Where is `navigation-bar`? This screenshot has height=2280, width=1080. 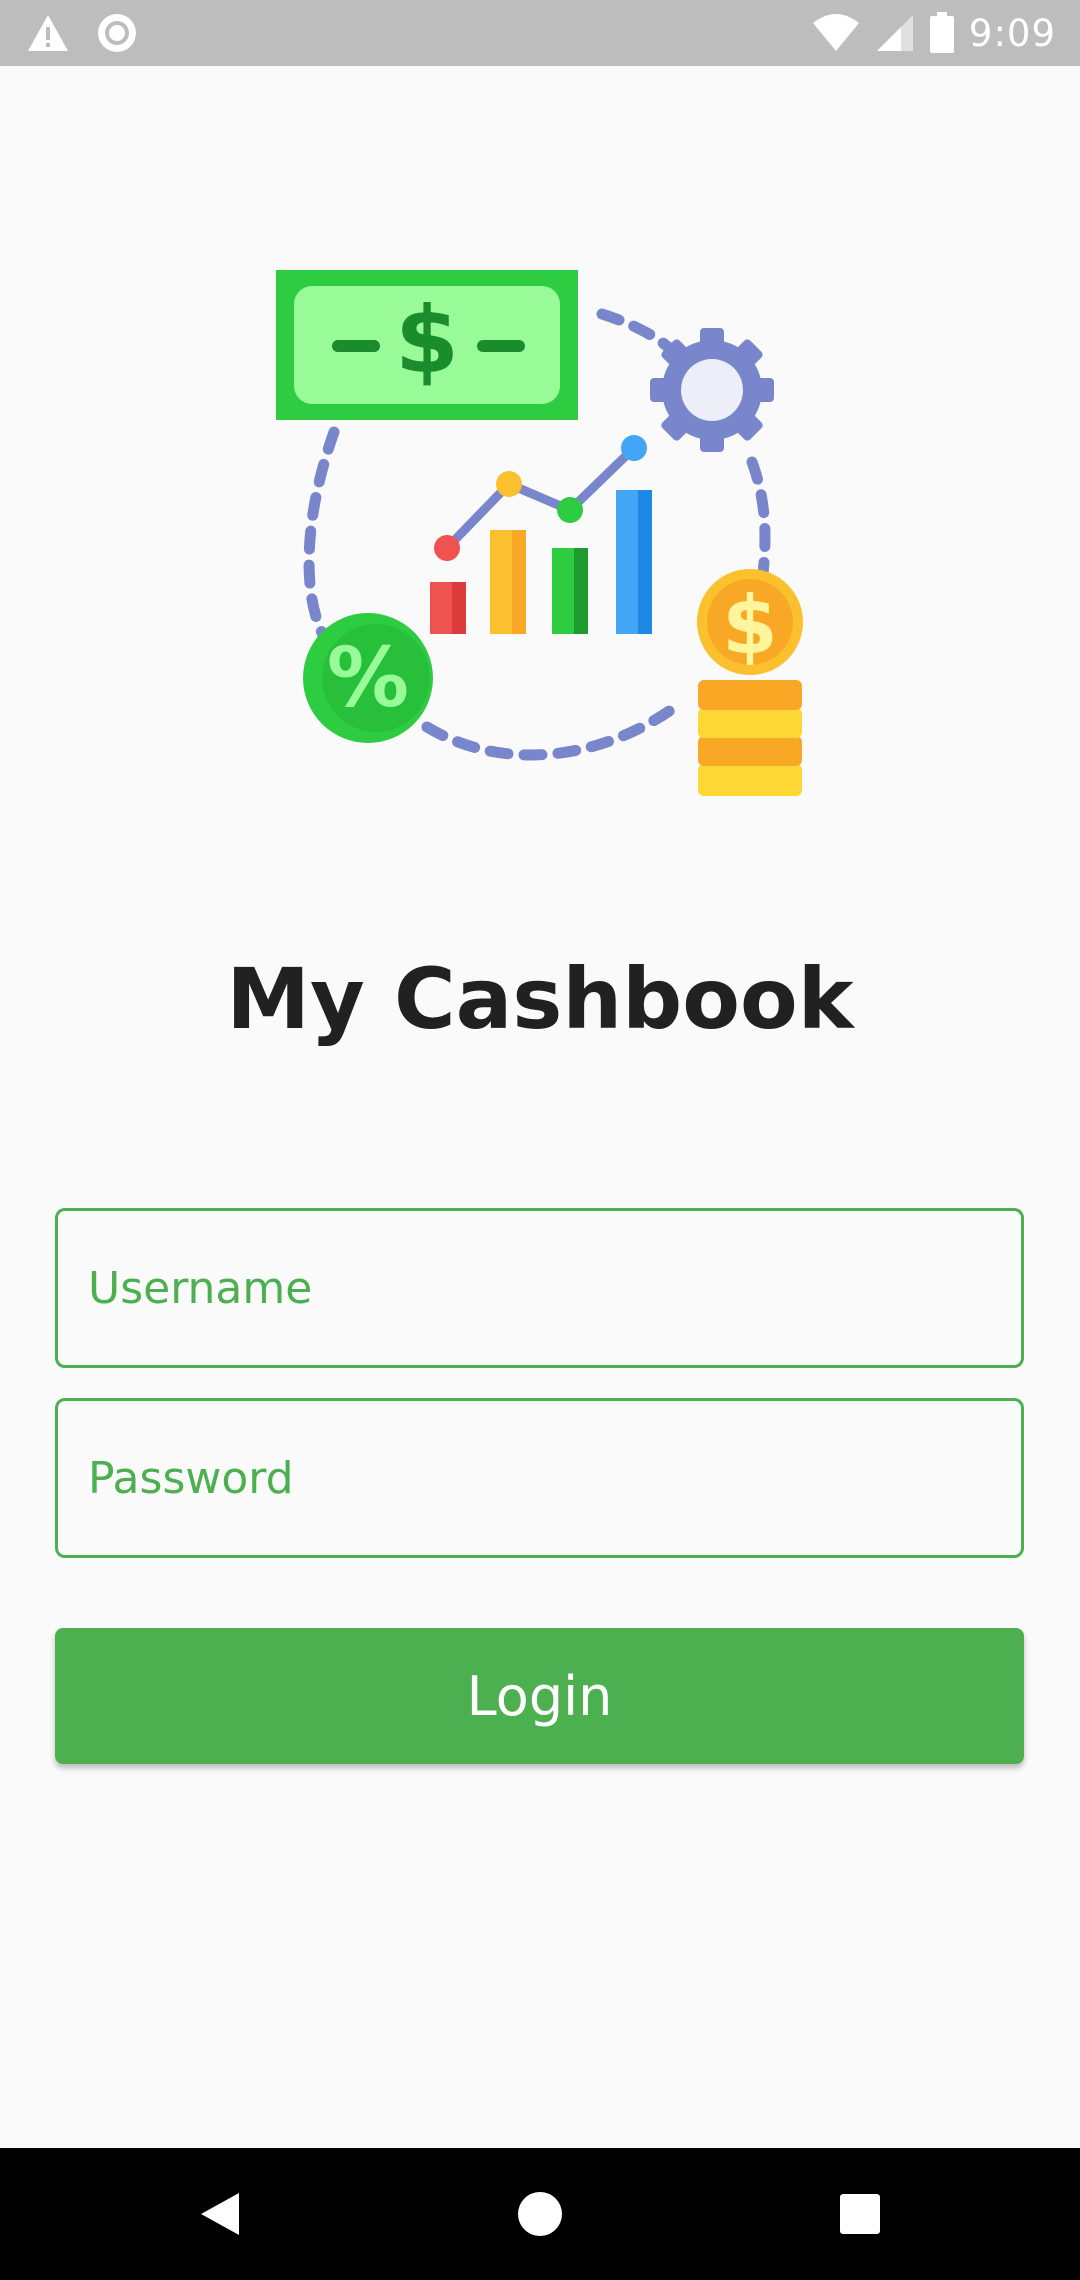 navigation-bar is located at coordinates (540, 2214).